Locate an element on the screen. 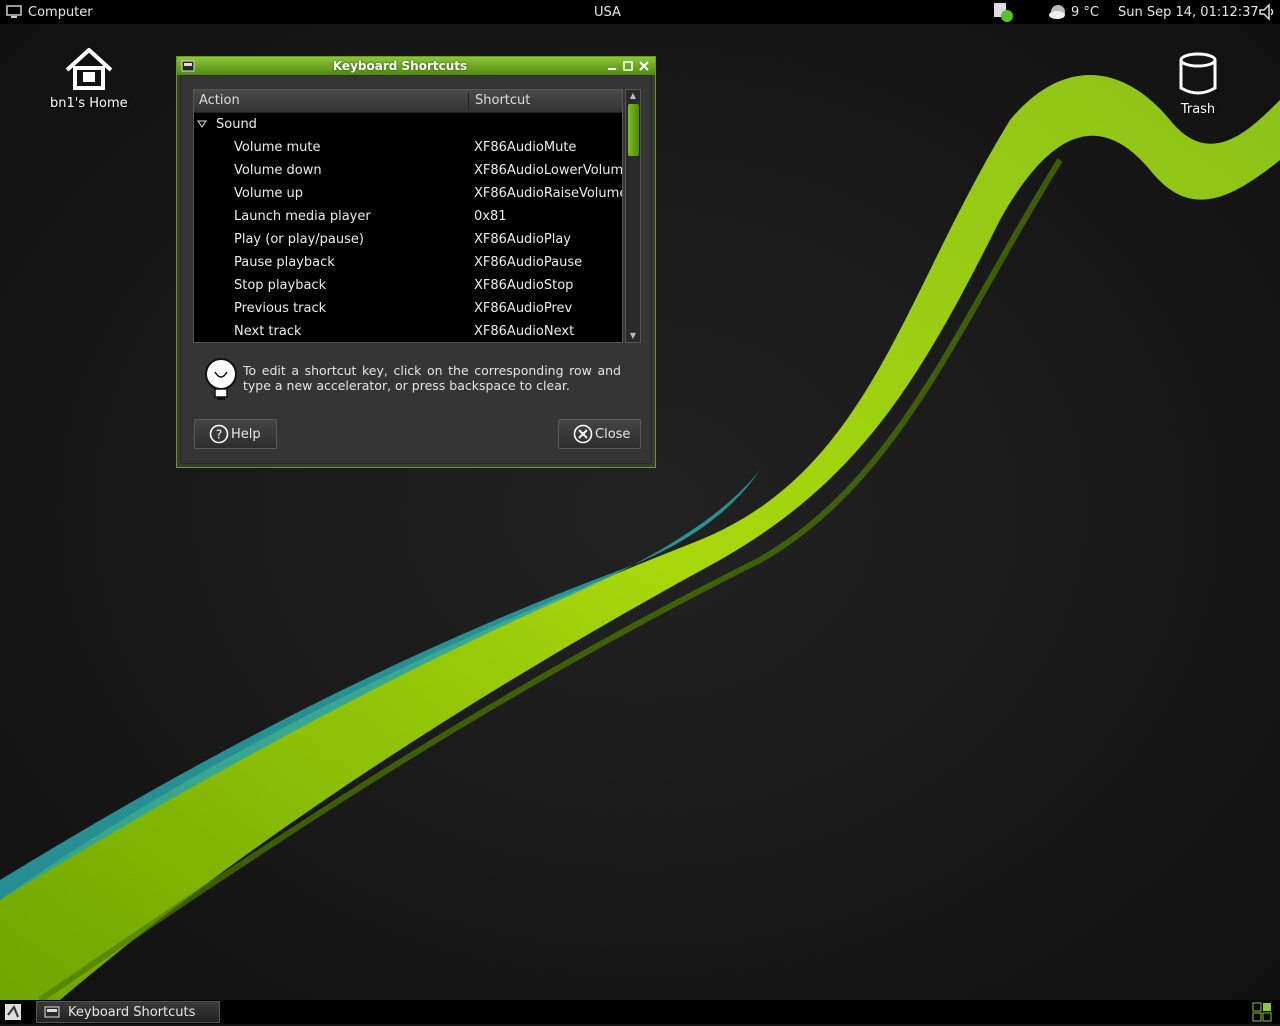  table-row: Next track XF86AudioNext is located at coordinates (408, 331).